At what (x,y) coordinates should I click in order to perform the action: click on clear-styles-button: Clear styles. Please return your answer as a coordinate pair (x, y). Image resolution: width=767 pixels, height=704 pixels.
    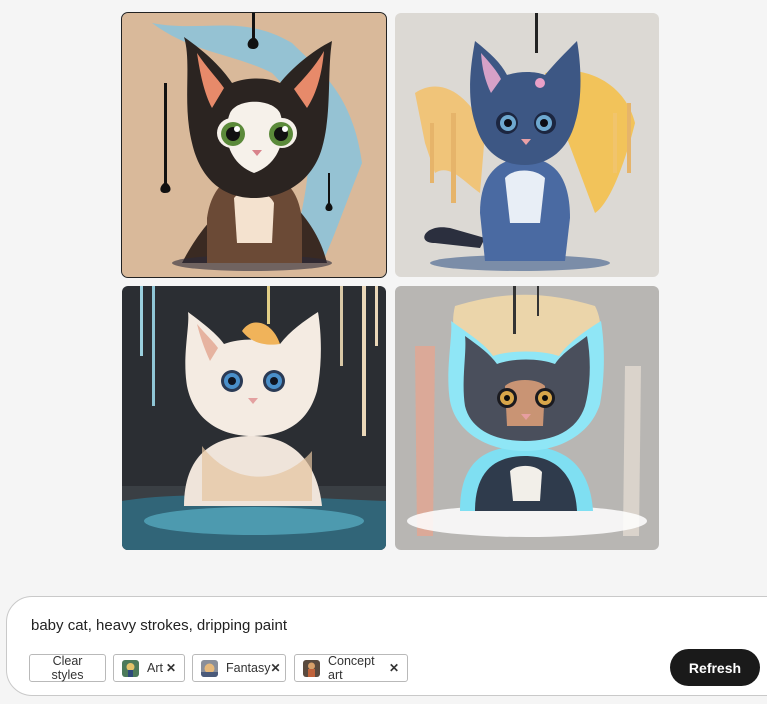
    Looking at the image, I should click on (67, 668).